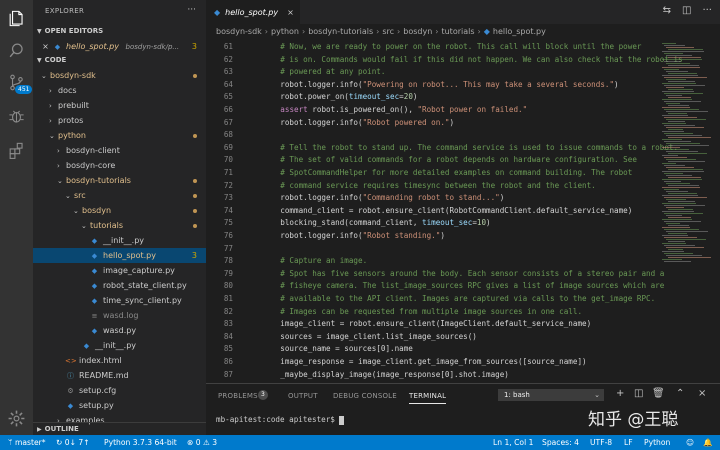 The image size is (720, 450). What do you see at coordinates (119, 150) in the screenshot?
I see `tree-item: › bosdyn-client` at bounding box center [119, 150].